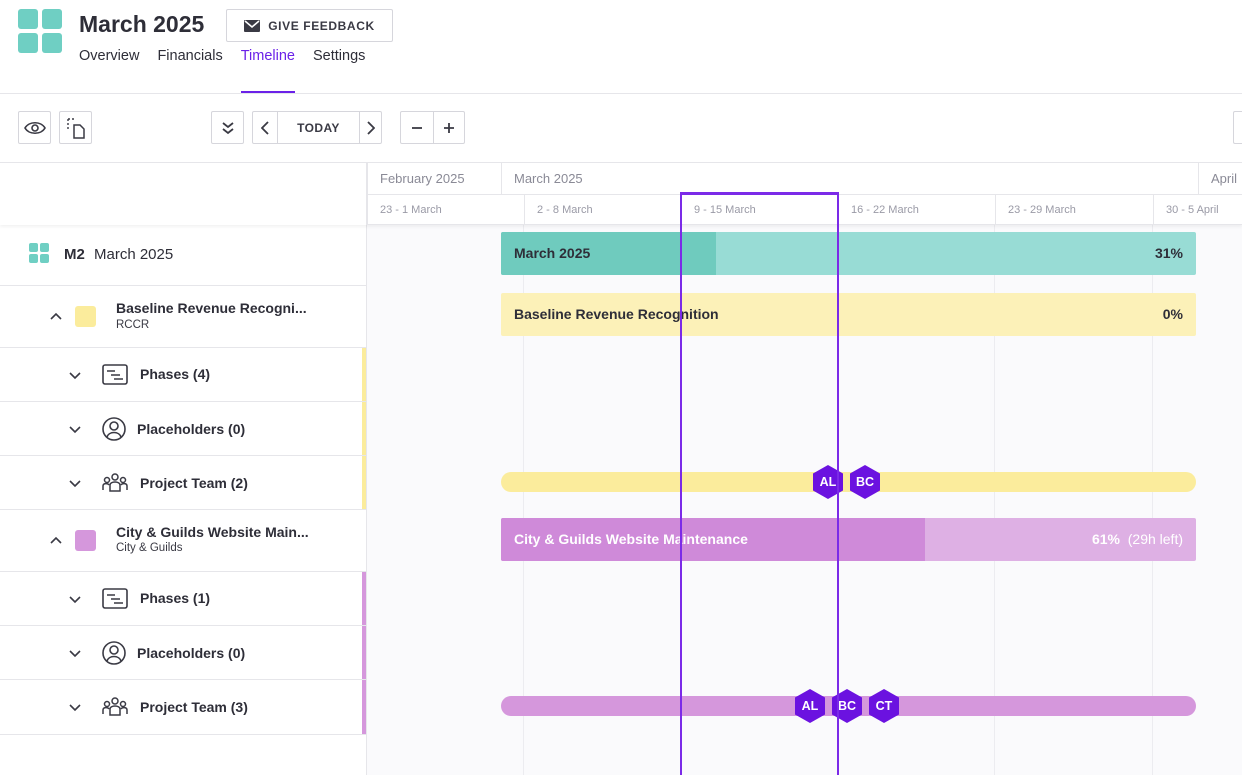  Describe the element at coordinates (114, 653) in the screenshot. I see `person-icon` at that location.